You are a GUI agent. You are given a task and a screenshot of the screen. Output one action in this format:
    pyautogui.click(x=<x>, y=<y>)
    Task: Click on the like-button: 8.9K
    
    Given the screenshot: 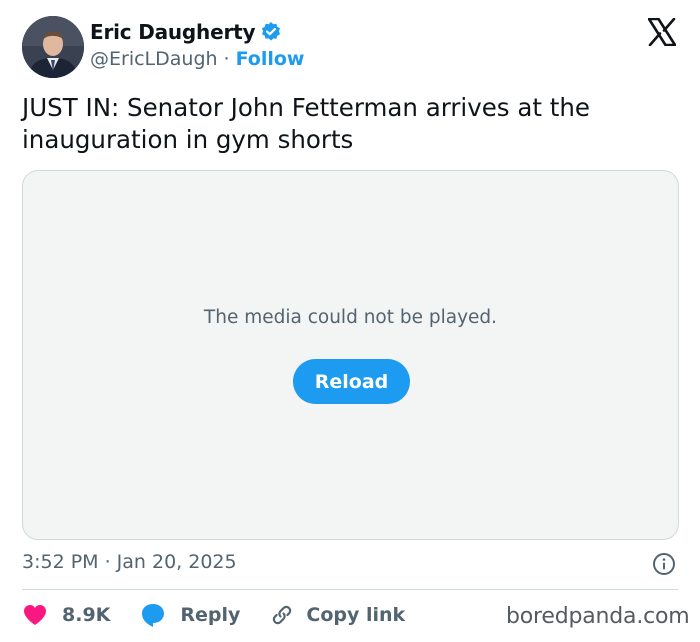 What is the action you would take?
    pyautogui.click(x=66, y=615)
    